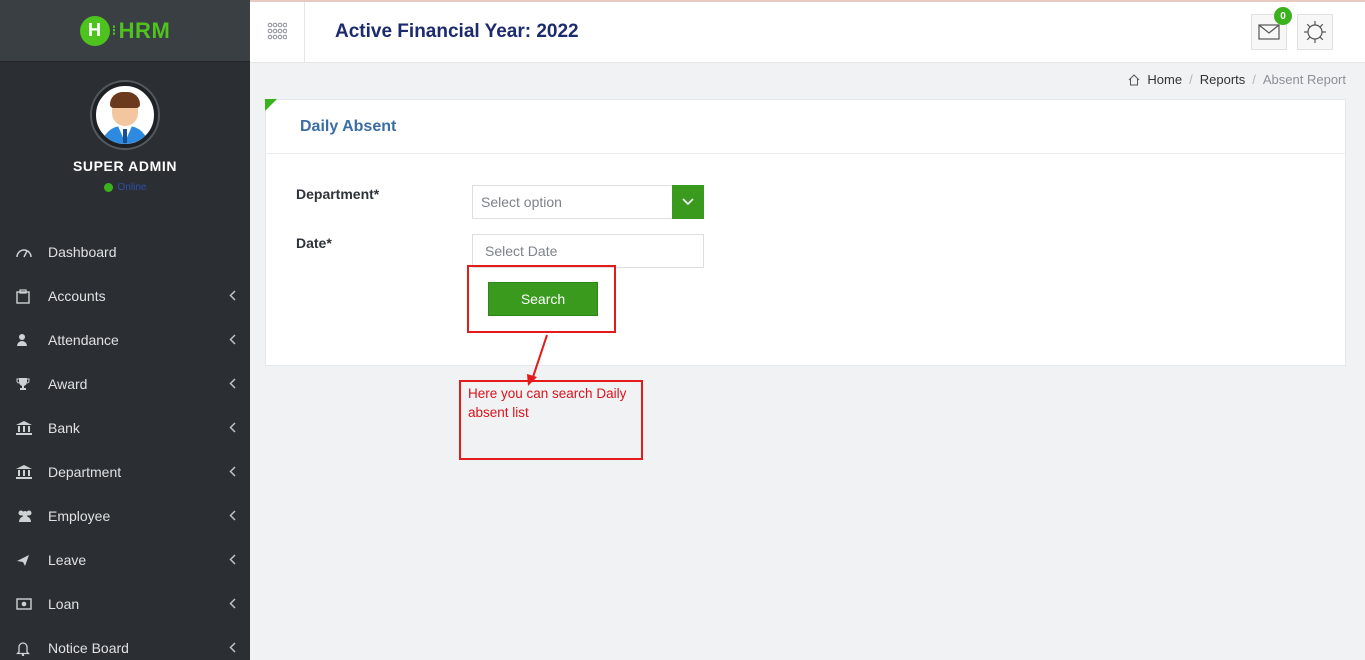  What do you see at coordinates (547, 403) in the screenshot?
I see `annotation-note: Here you can search Daily absent list` at bounding box center [547, 403].